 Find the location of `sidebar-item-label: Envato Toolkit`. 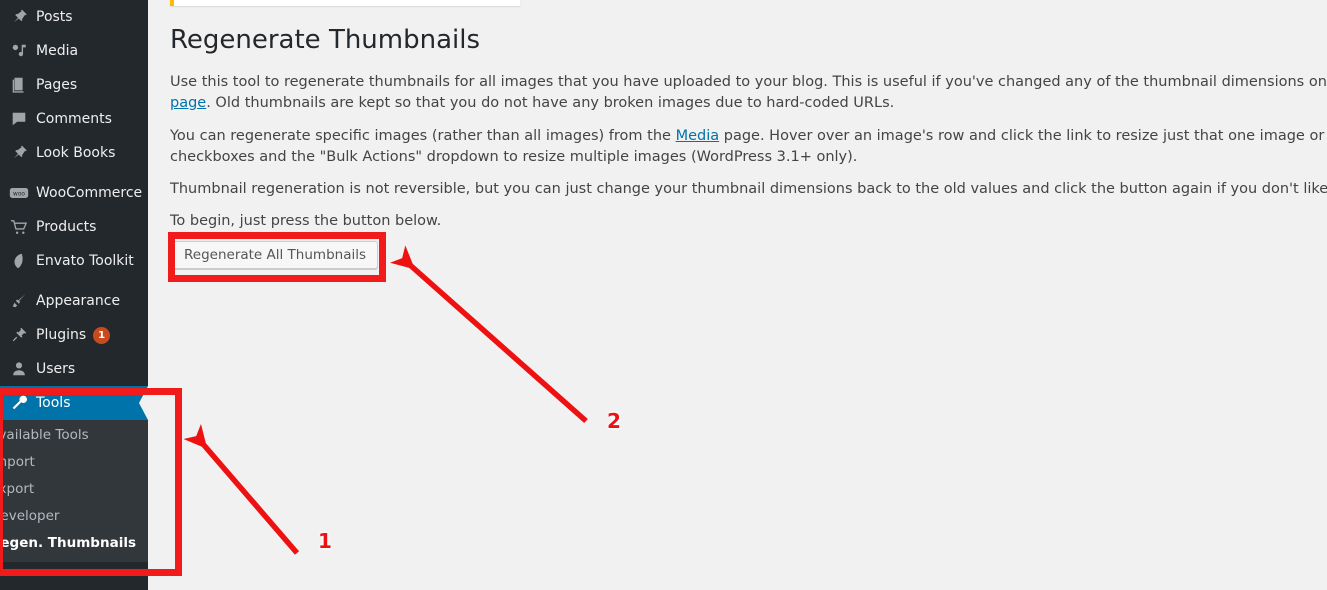

sidebar-item-label: Envato Toolkit is located at coordinates (85, 261).